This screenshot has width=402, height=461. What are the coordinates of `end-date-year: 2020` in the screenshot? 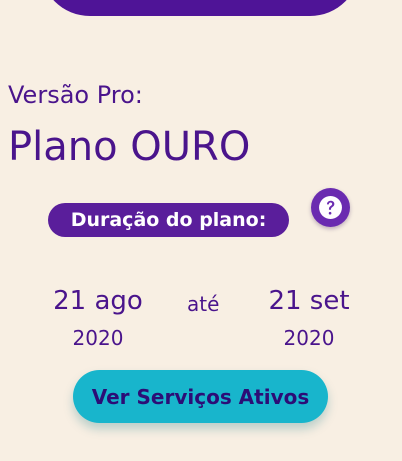 It's located at (309, 338).